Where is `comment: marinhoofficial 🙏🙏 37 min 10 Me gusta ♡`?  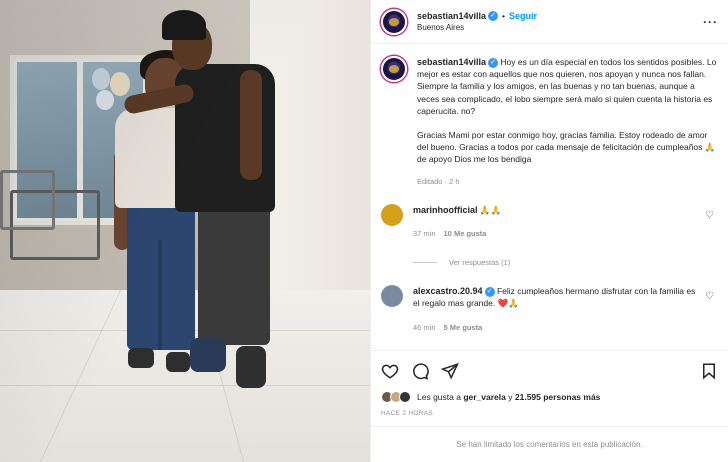 comment: marinhoofficial 🙏🙏 37 min 10 Me gusta ♡ is located at coordinates (549, 221).